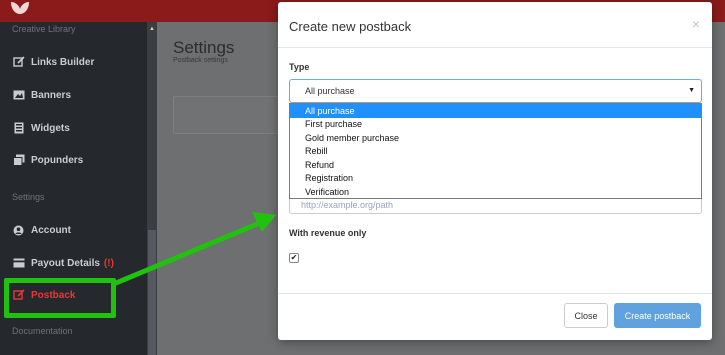  What do you see at coordinates (228, 115) in the screenshot?
I see `content-panel` at bounding box center [228, 115].